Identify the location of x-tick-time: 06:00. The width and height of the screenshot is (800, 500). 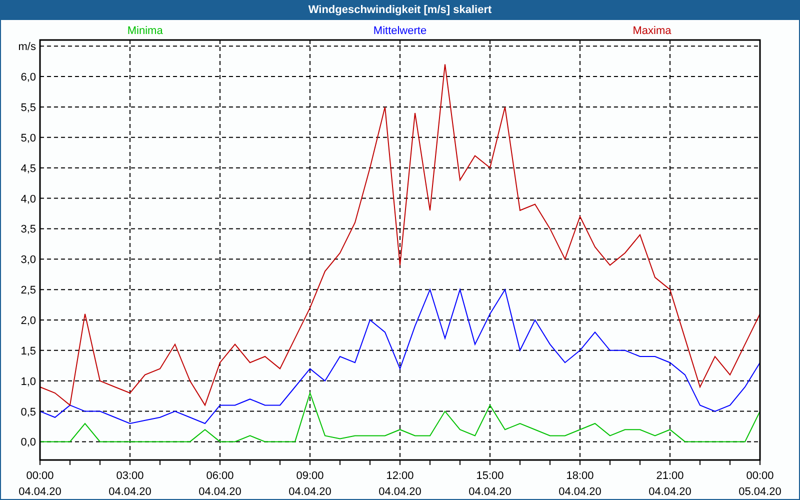
(220, 476).